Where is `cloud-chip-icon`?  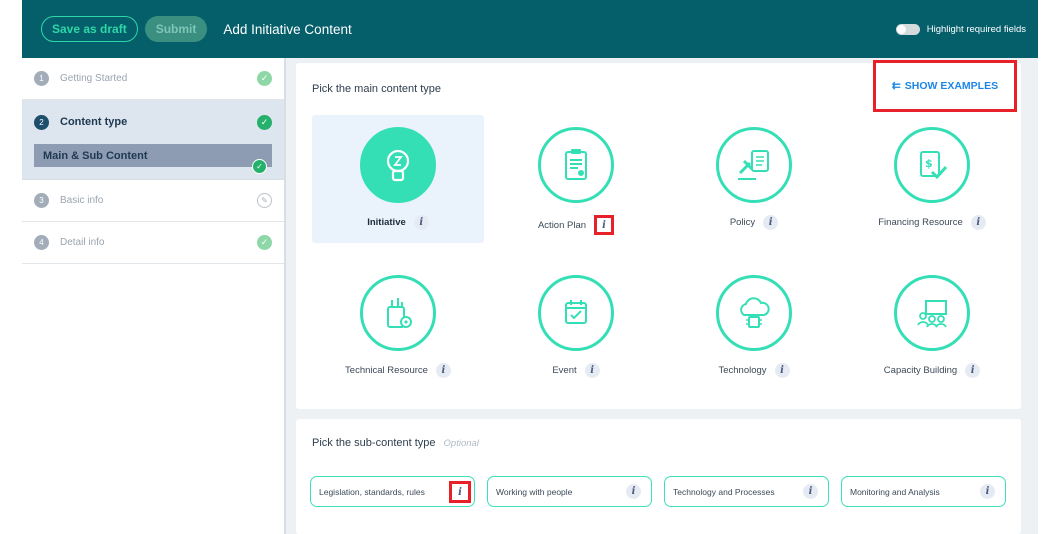
cloud-chip-icon is located at coordinates (754, 313).